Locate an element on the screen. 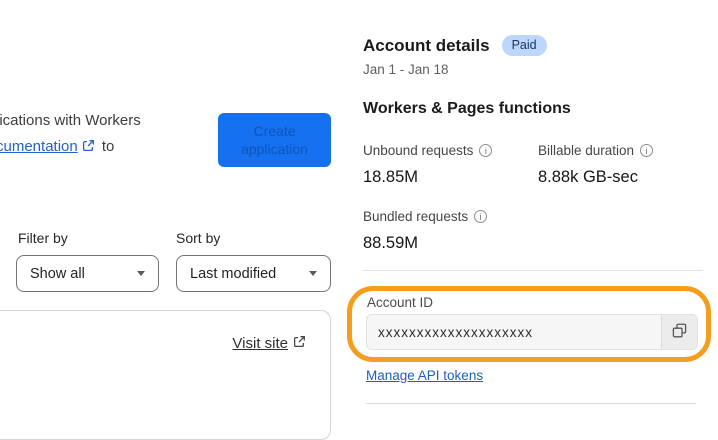 The height and width of the screenshot is (440, 718). filter-dropdown-value: Show all is located at coordinates (57, 273).